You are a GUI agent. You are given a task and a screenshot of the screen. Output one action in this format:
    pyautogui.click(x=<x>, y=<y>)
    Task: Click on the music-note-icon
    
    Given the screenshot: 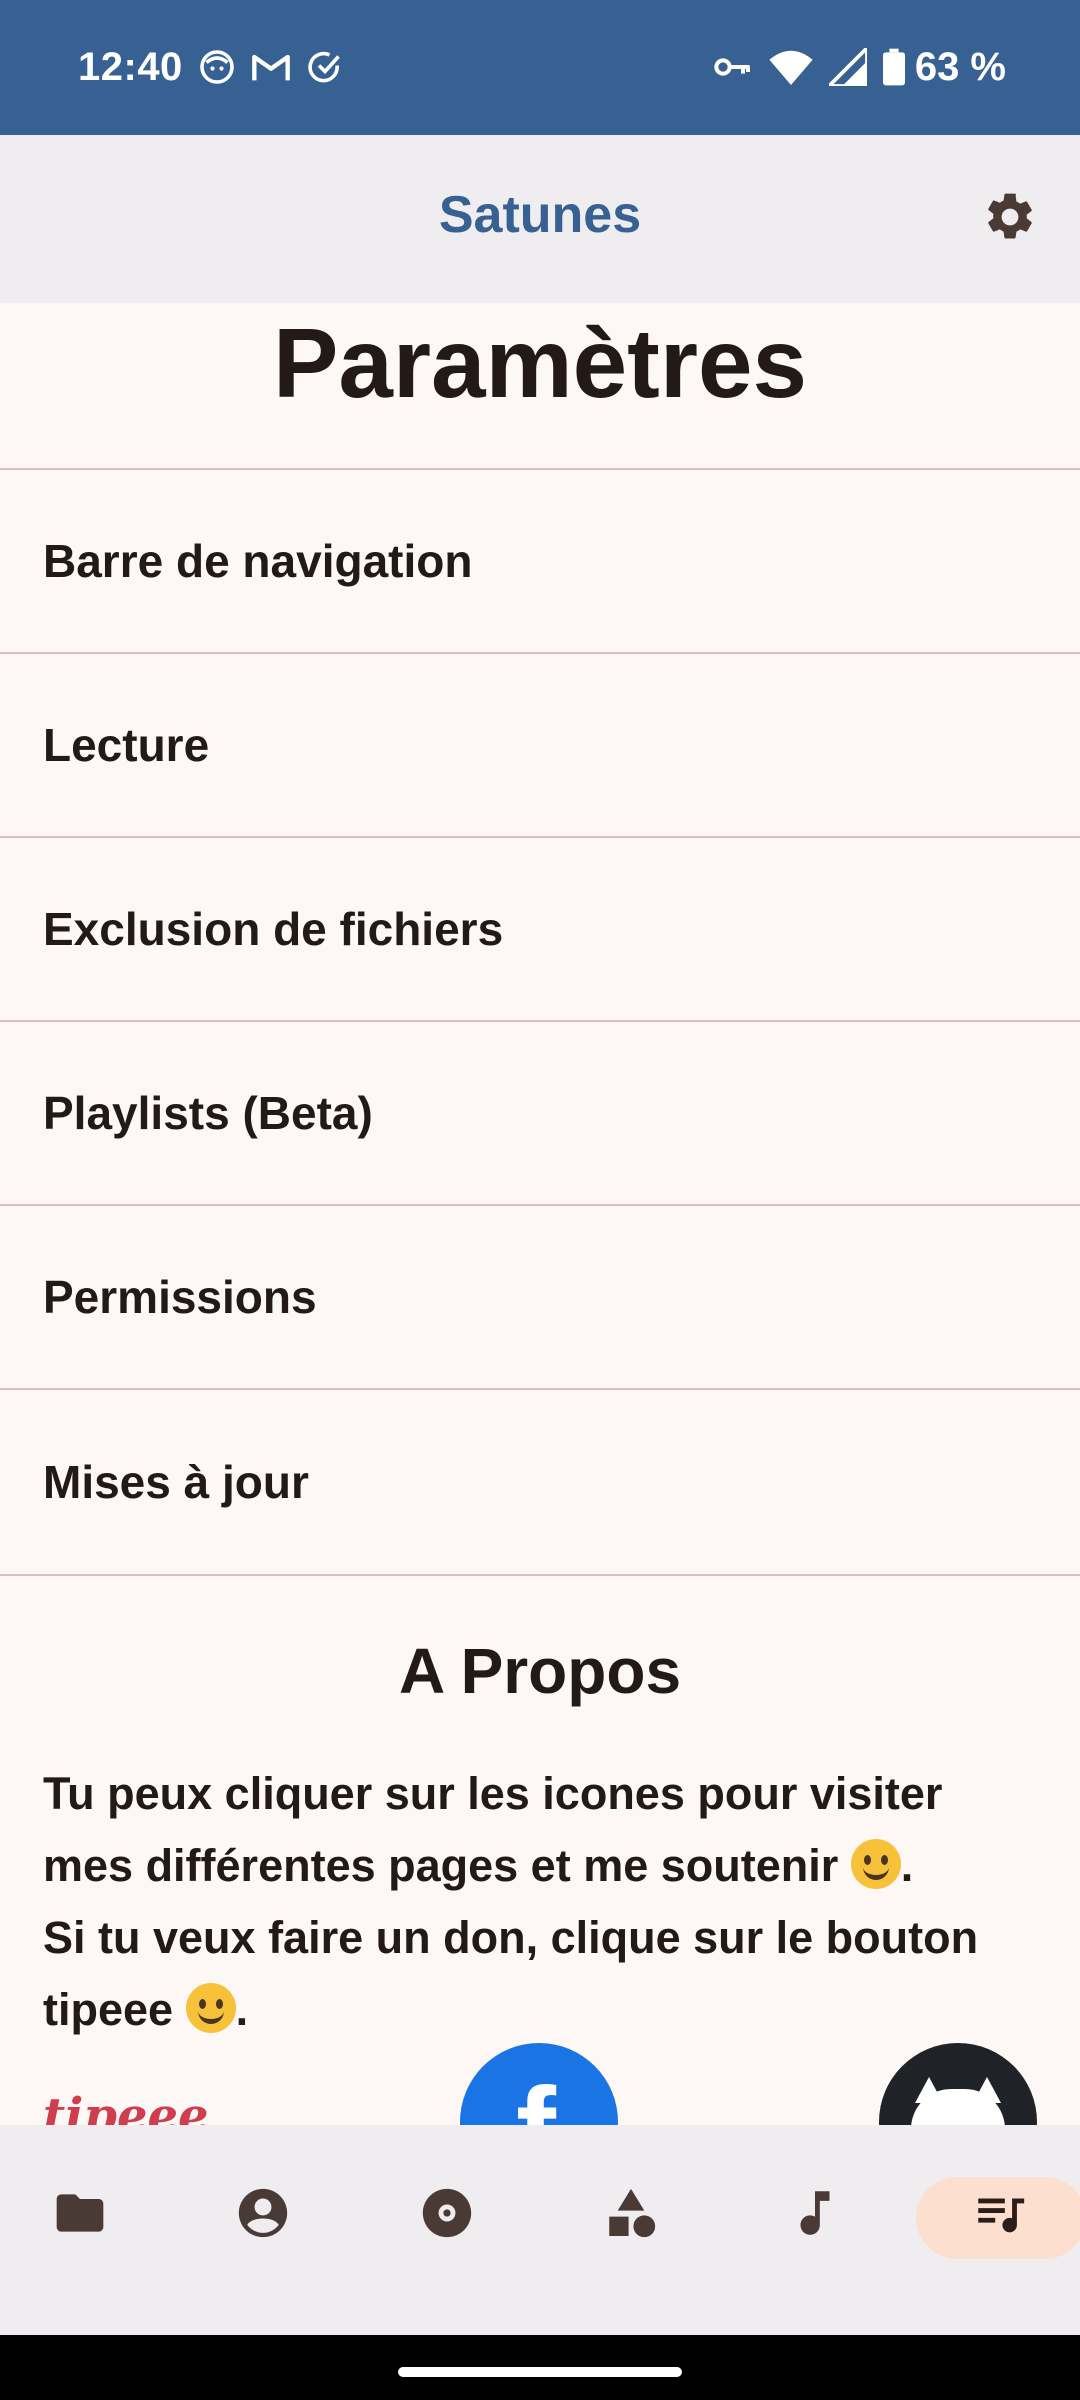 What is the action you would take?
    pyautogui.click(x=815, y=2215)
    